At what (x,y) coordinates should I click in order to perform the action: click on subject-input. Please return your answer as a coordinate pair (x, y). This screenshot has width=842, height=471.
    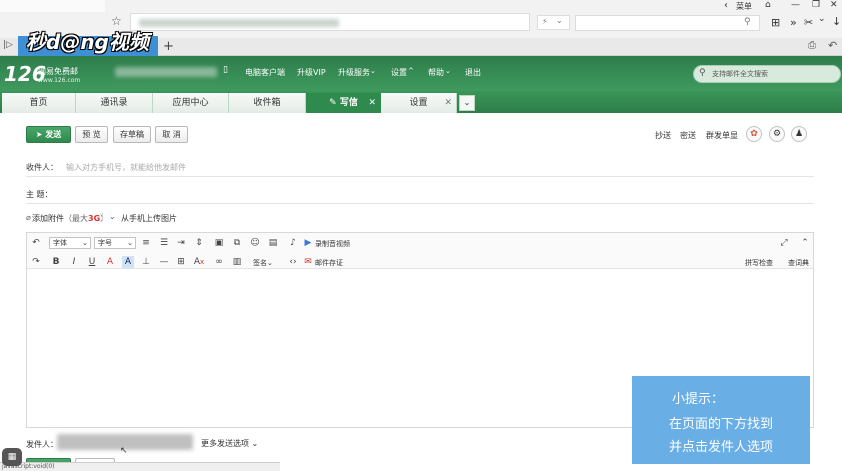
    Looking at the image, I should click on (440, 193).